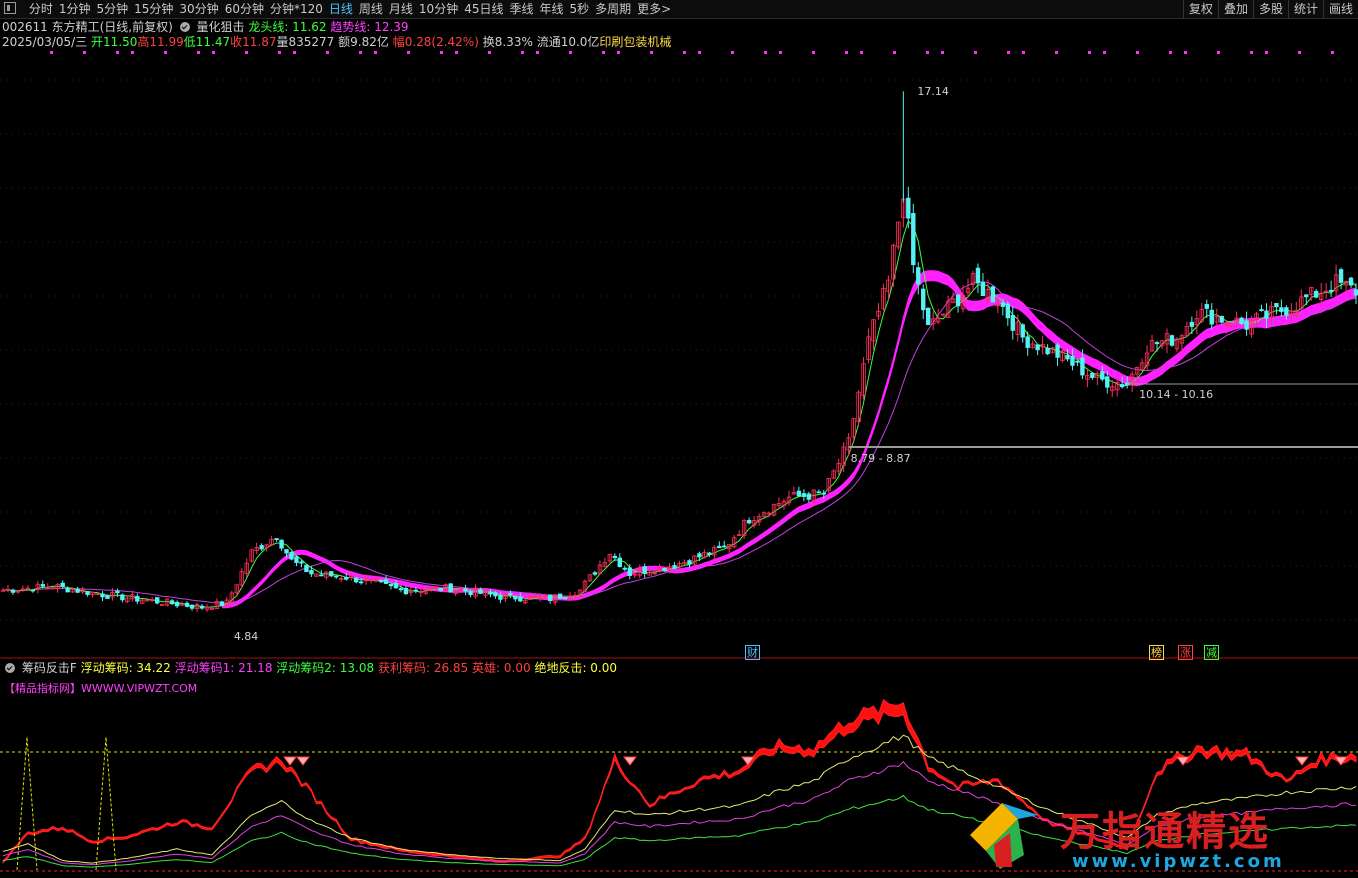  What do you see at coordinates (125, 668) in the screenshot?
I see `indicator-v1: 浮动筹码: 34.22` at bounding box center [125, 668].